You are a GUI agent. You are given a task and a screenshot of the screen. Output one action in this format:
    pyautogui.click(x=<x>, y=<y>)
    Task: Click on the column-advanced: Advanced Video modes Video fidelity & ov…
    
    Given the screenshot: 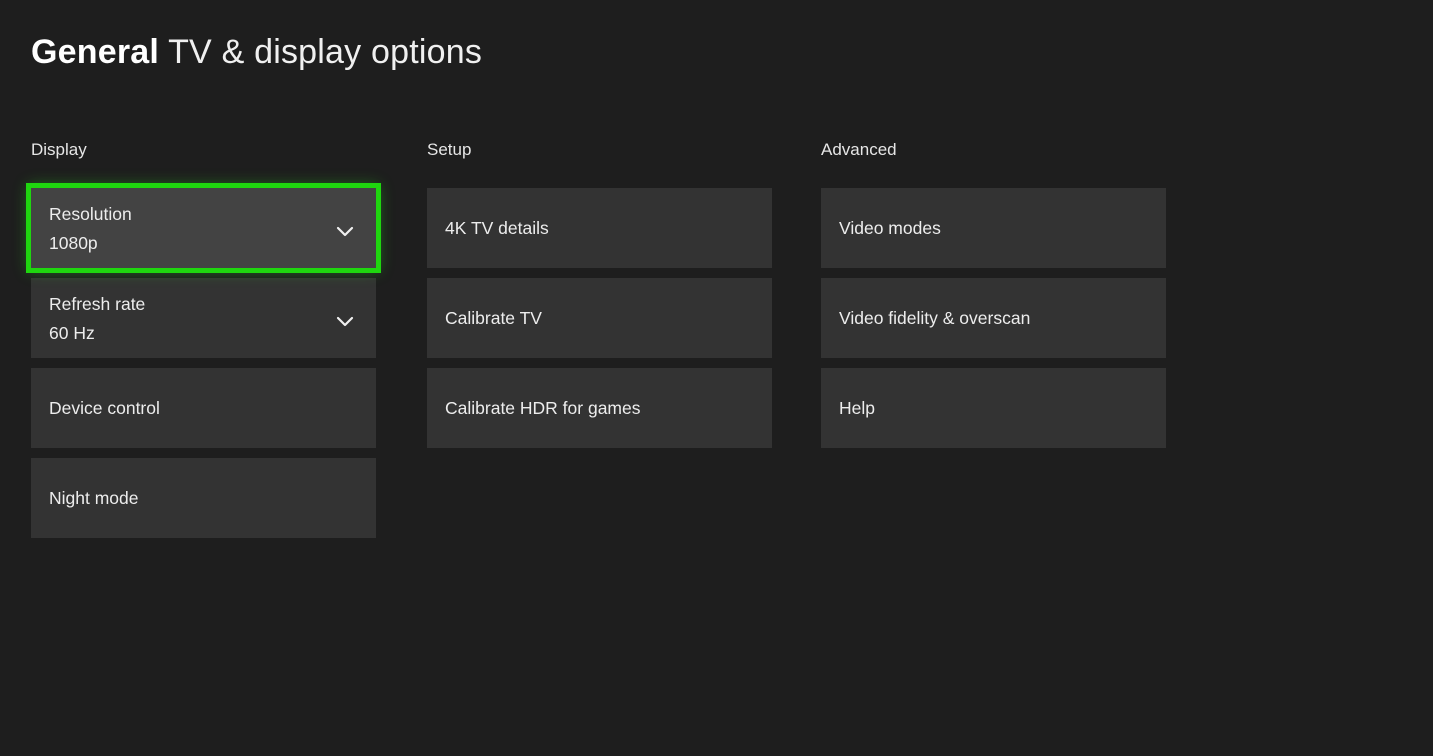 What is the action you would take?
    pyautogui.click(x=993, y=299)
    